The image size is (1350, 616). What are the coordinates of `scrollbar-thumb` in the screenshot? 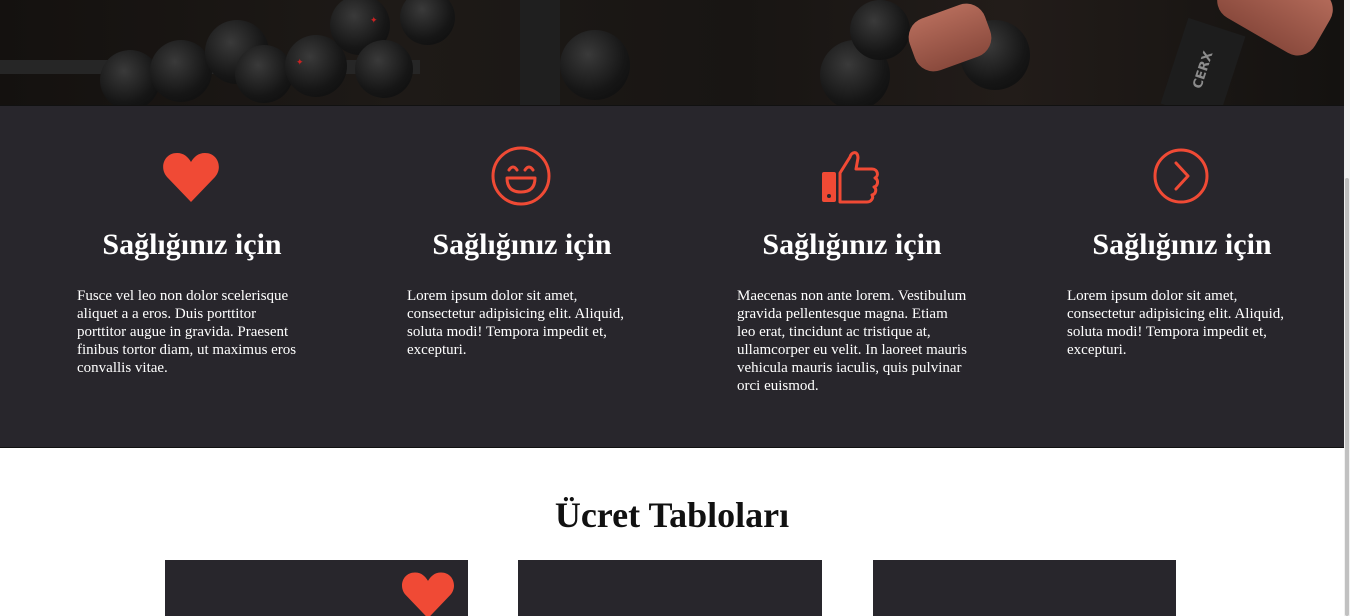 It's located at (1347, 397).